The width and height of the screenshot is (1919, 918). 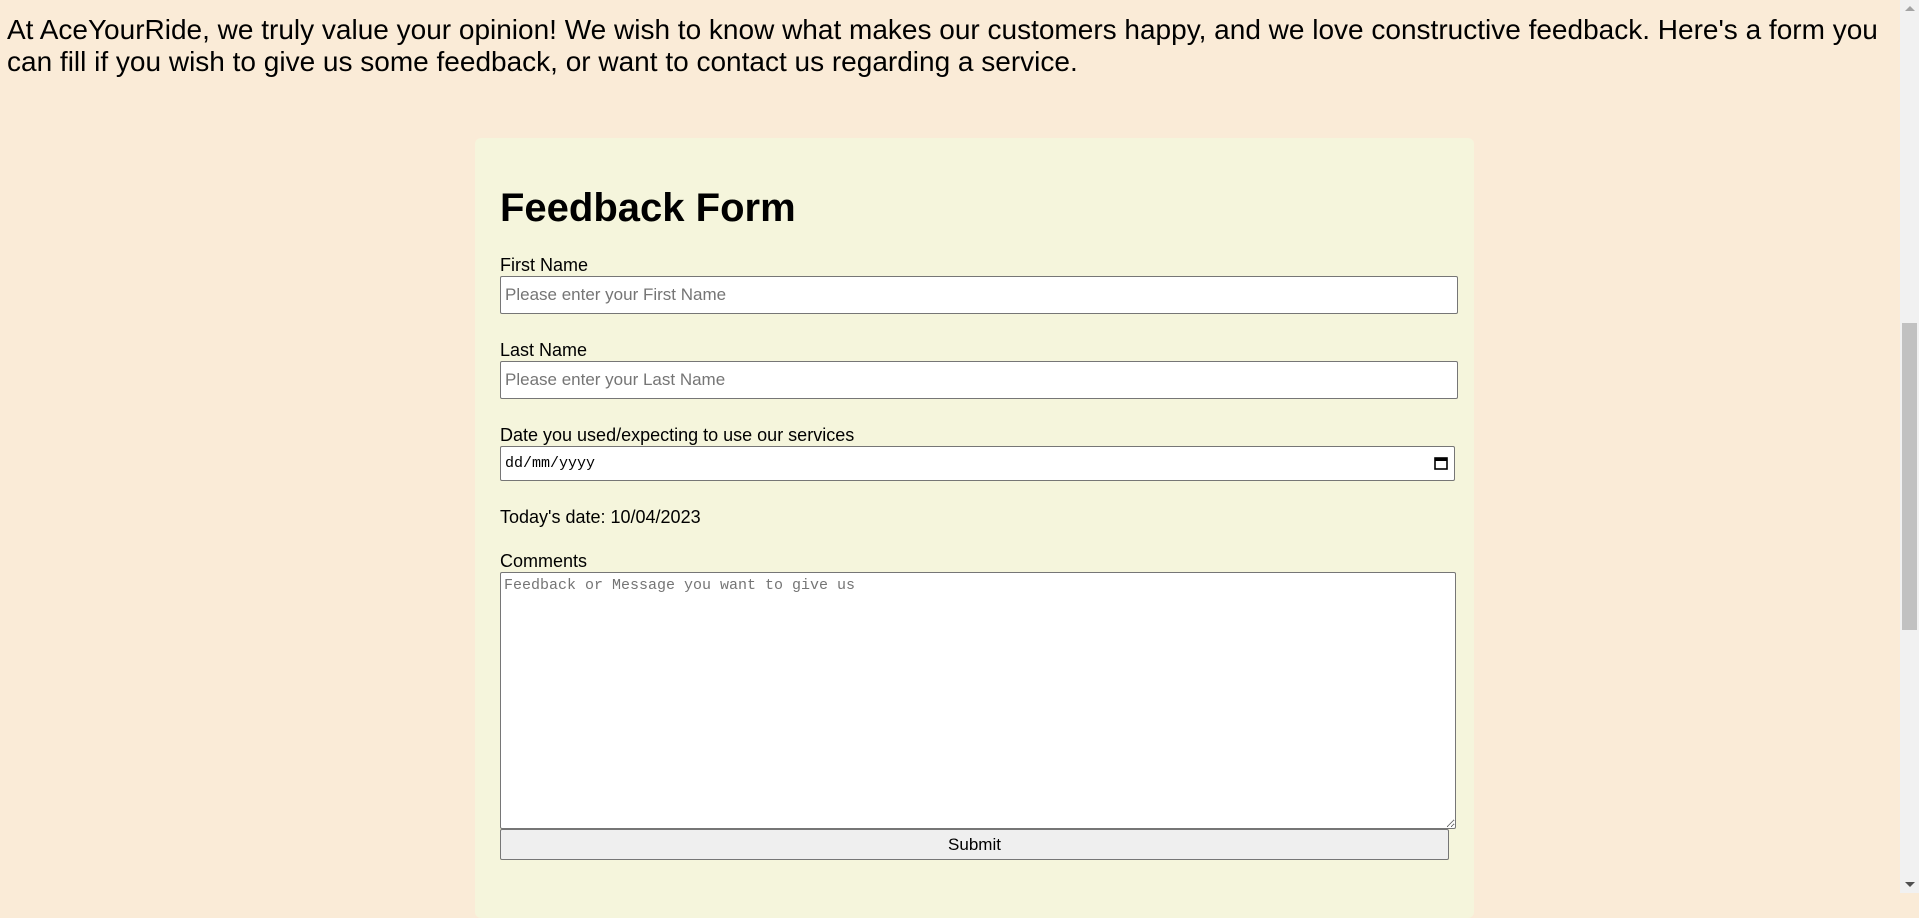 I want to click on last-name-input, so click(x=979, y=380).